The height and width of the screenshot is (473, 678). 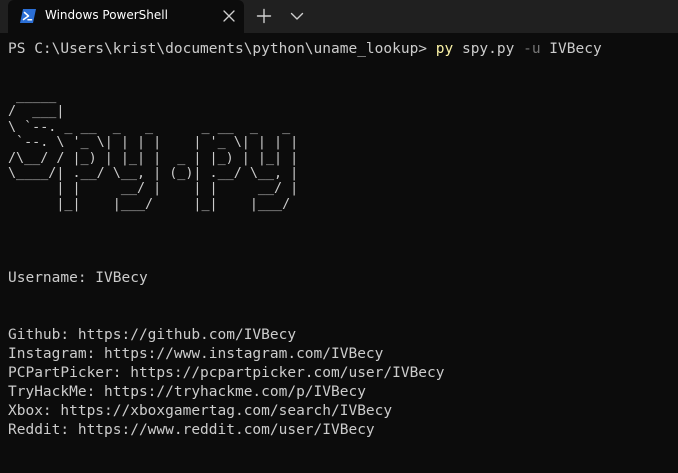 What do you see at coordinates (297, 16) in the screenshot?
I see `chevron-down-icon` at bounding box center [297, 16].